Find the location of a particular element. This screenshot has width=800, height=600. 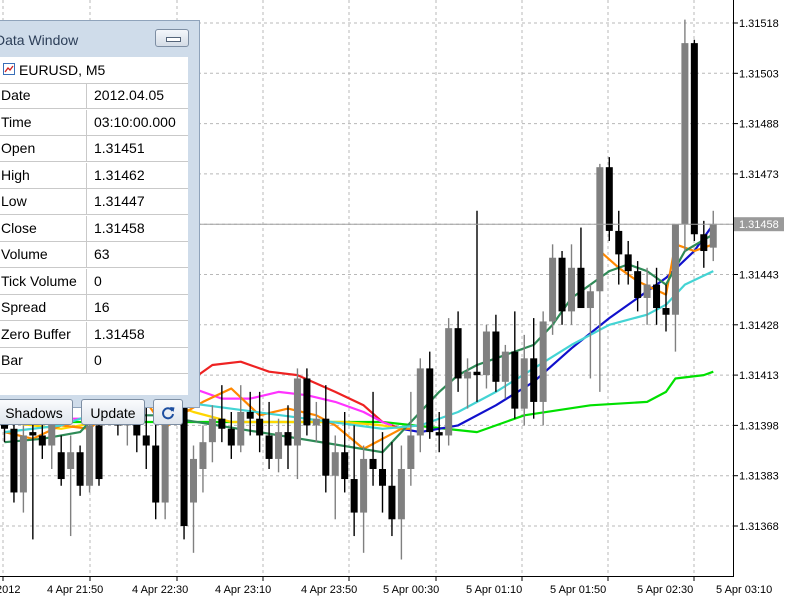

shadows-button: Shadows is located at coordinates (36, 412).